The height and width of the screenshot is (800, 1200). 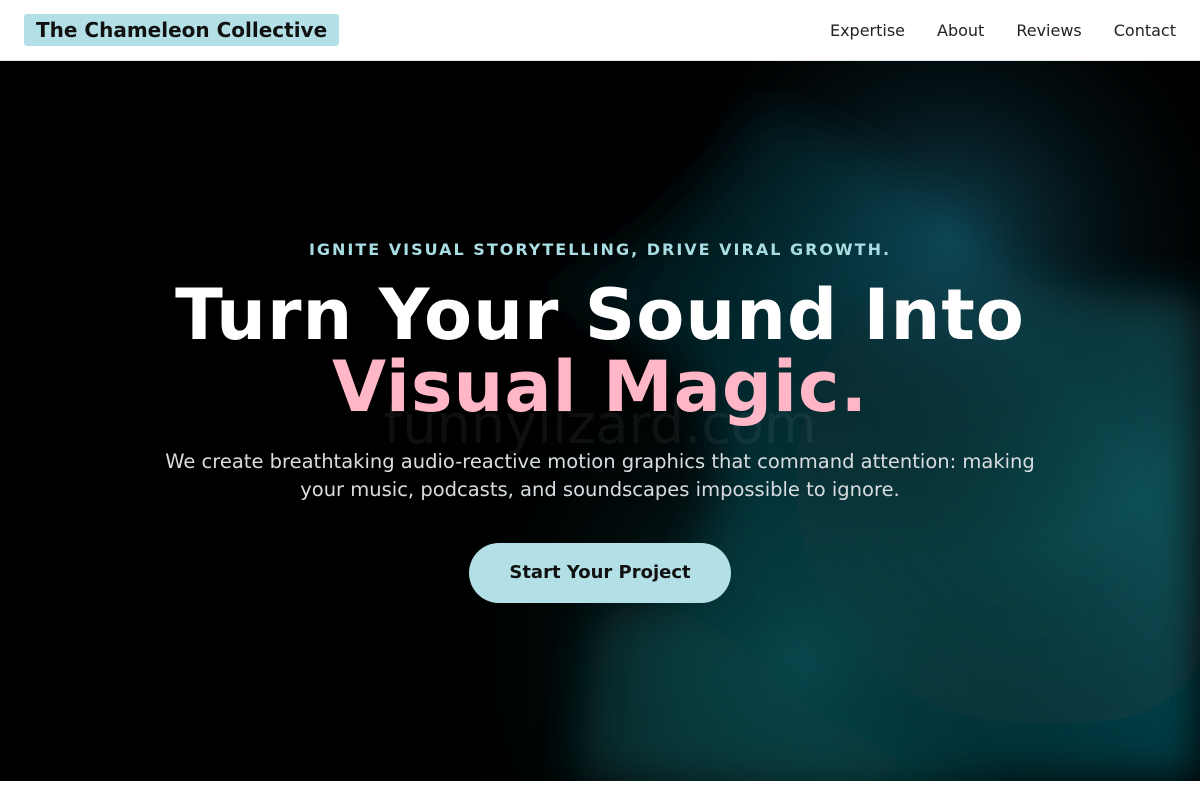 What do you see at coordinates (600, 573) in the screenshot?
I see `start-project-button: Start Your Project` at bounding box center [600, 573].